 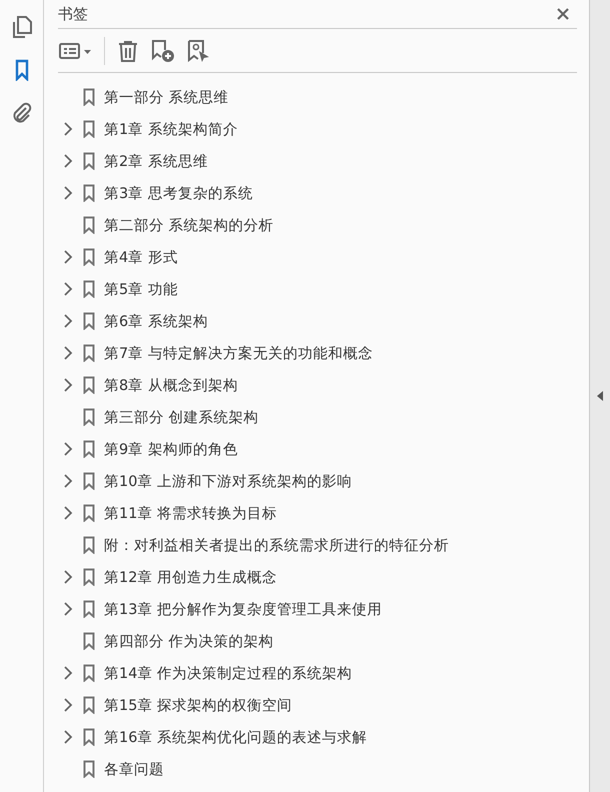 What do you see at coordinates (317, 225) in the screenshot?
I see `bookmark-item: 第二部分 系统架构的分析` at bounding box center [317, 225].